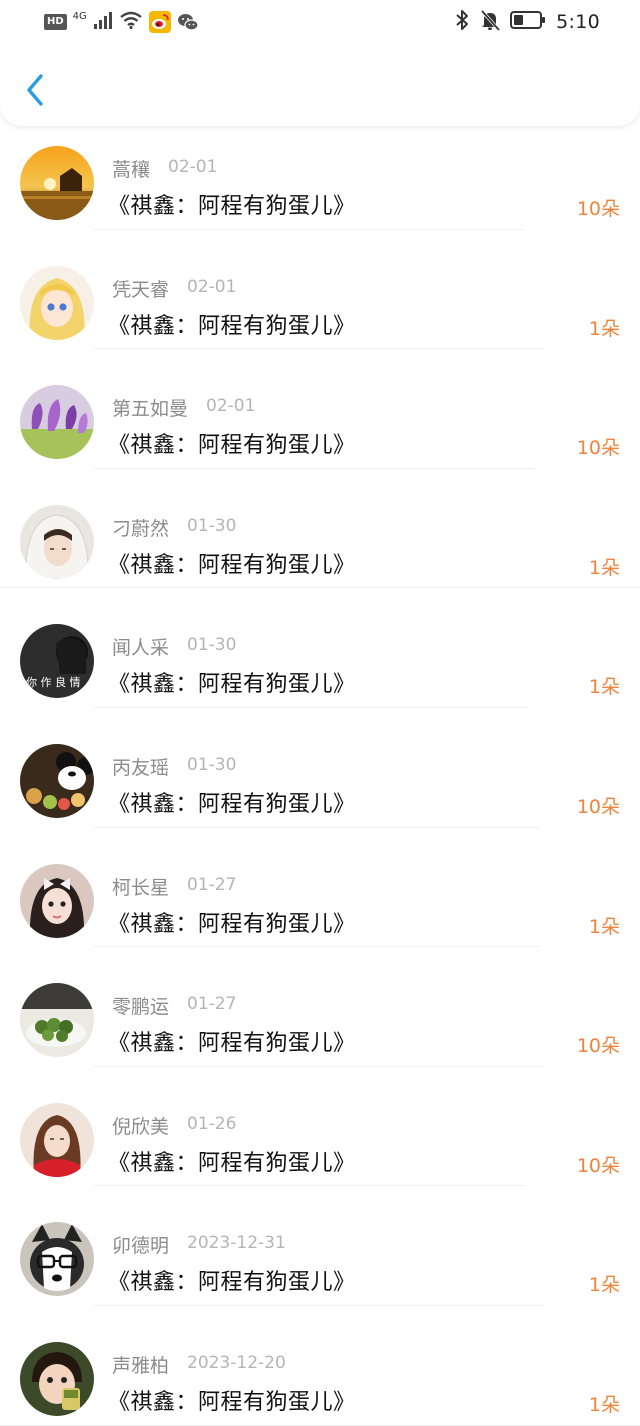  I want to click on user-name: 倪欣美, so click(141, 1126).